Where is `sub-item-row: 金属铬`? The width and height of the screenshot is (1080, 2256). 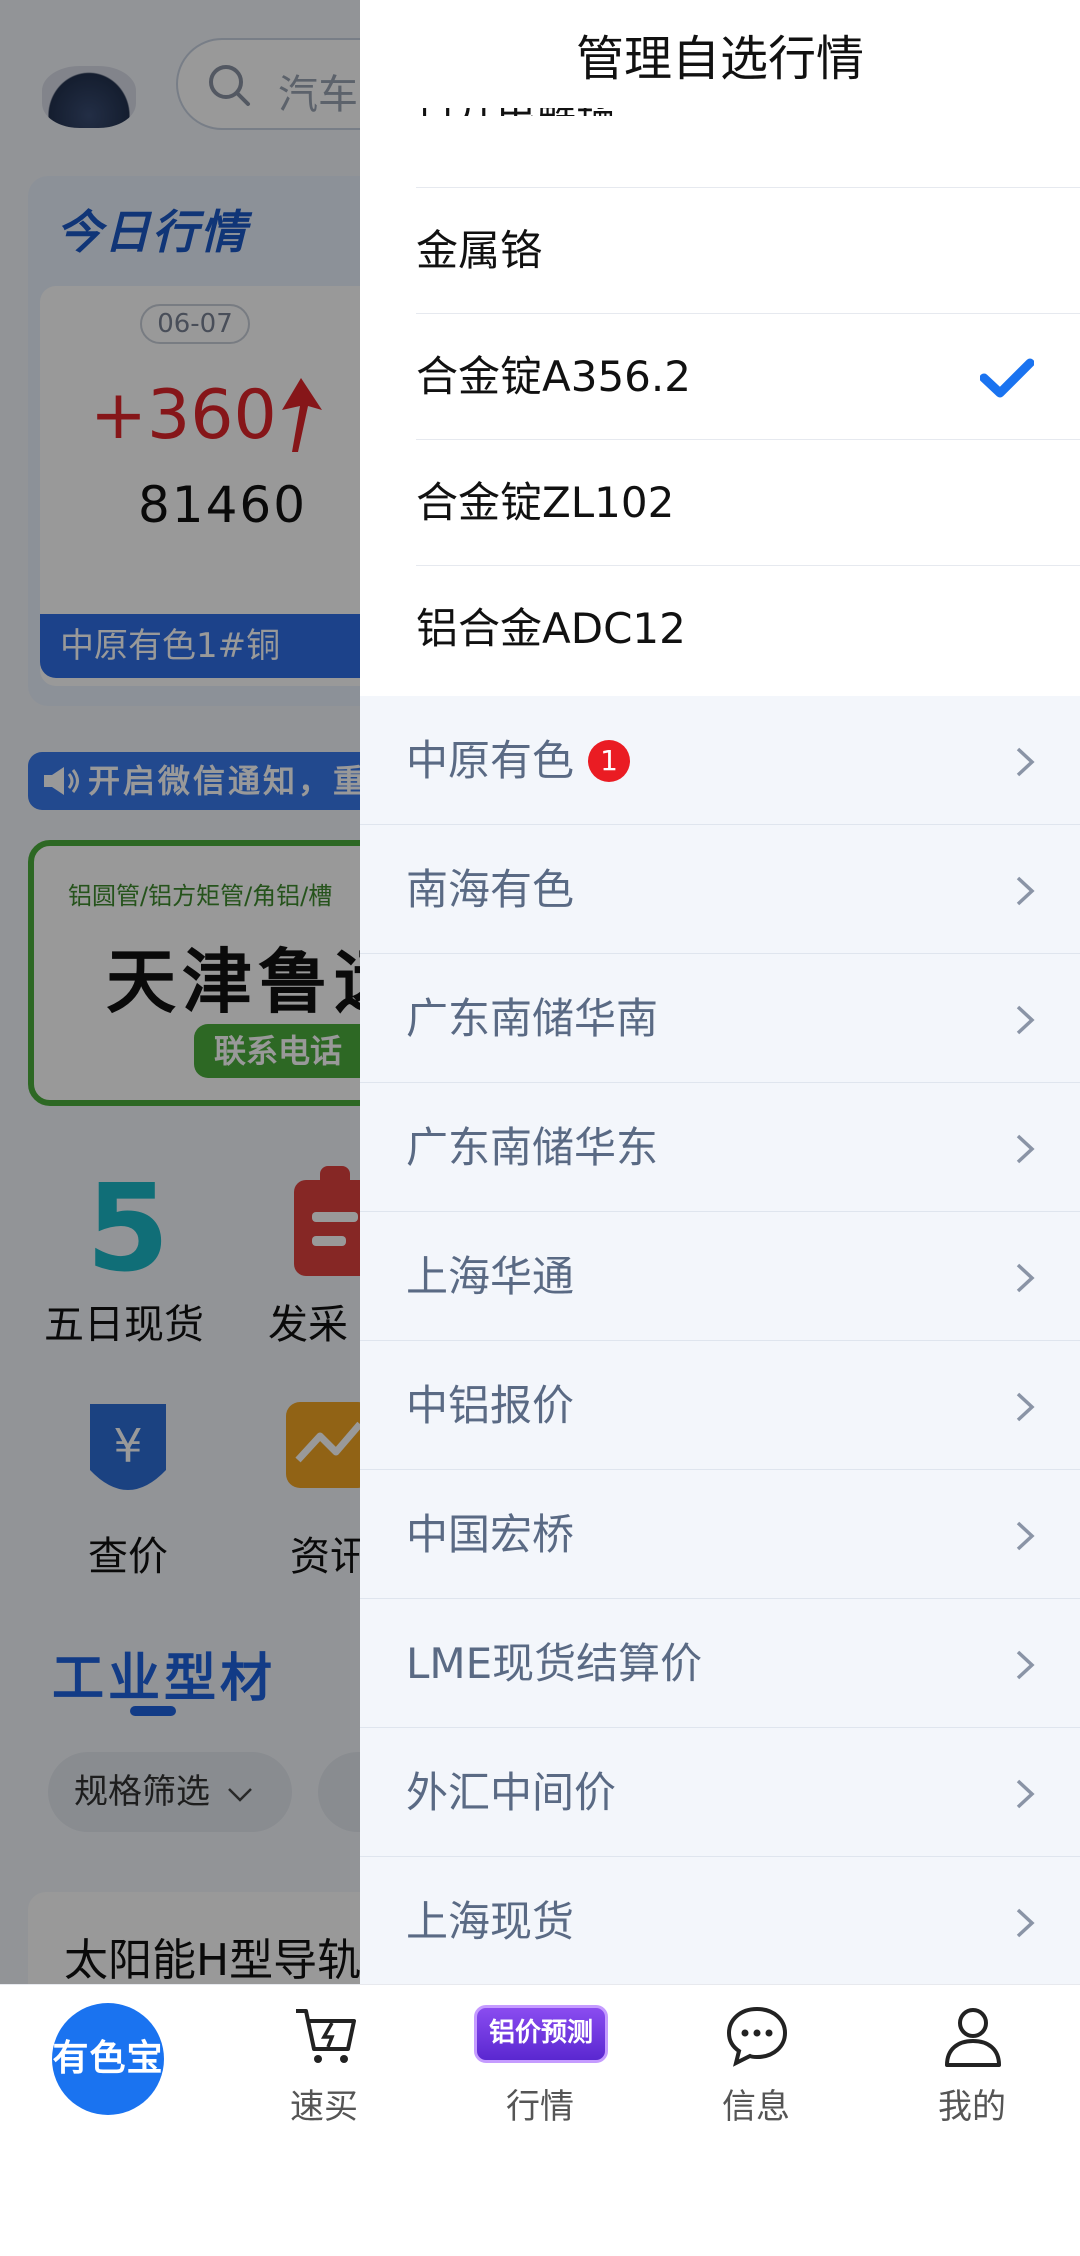
sub-item-row: 金属铬 is located at coordinates (748, 251).